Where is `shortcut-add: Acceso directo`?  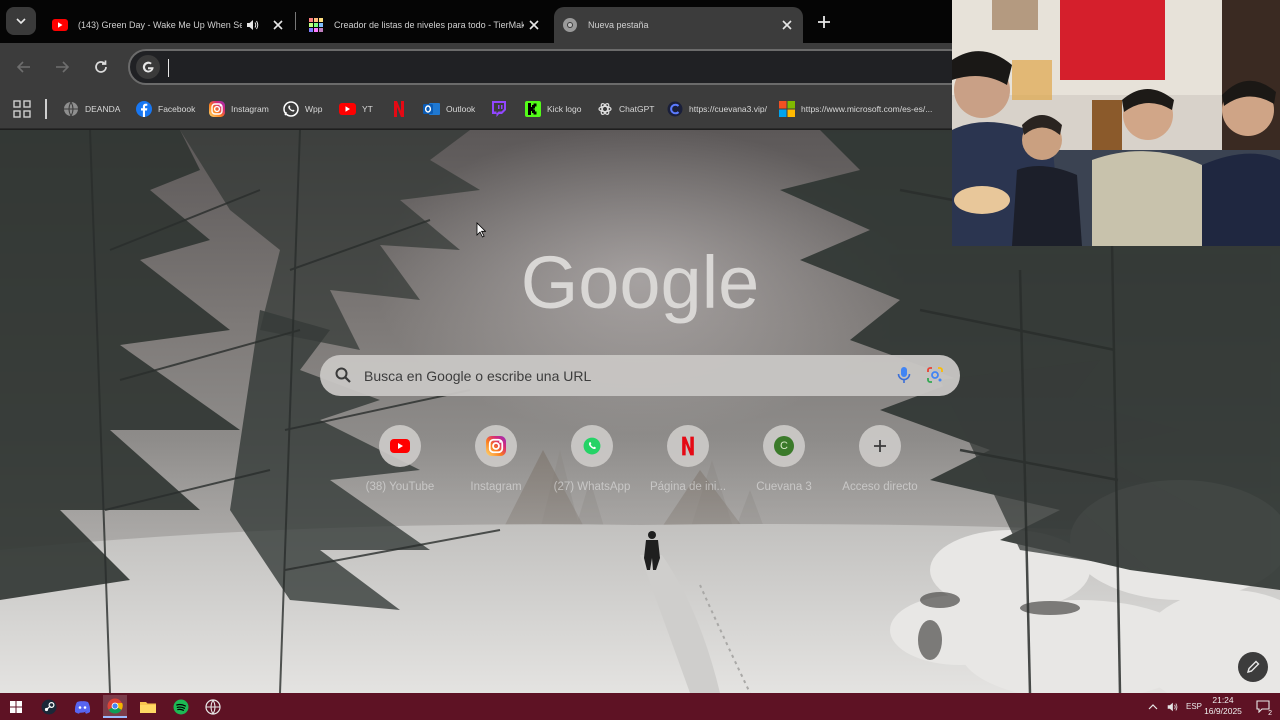
shortcut-add: Acceso directo is located at coordinates (880, 461).